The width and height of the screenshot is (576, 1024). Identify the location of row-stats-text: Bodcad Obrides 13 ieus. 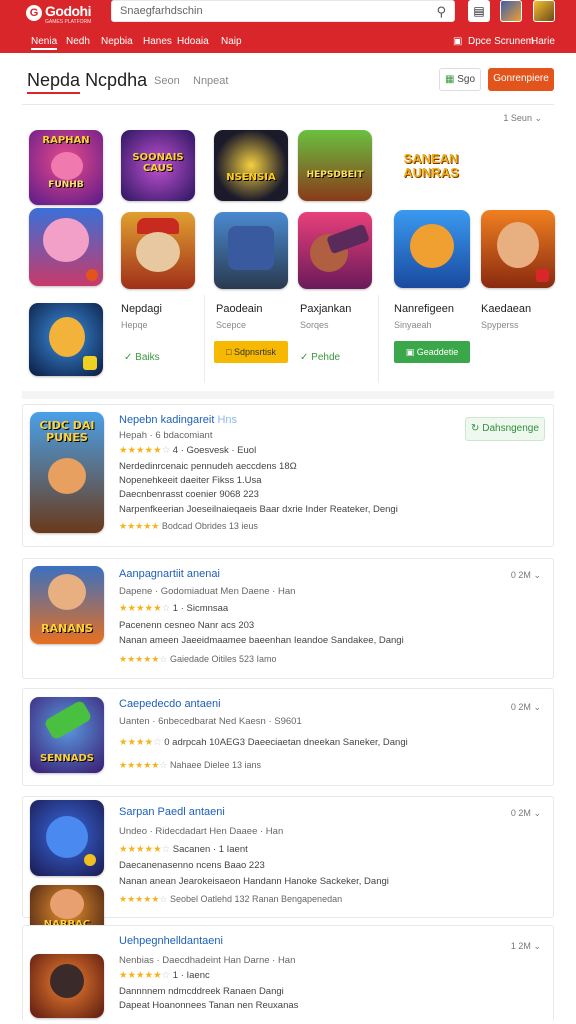
(209, 526).